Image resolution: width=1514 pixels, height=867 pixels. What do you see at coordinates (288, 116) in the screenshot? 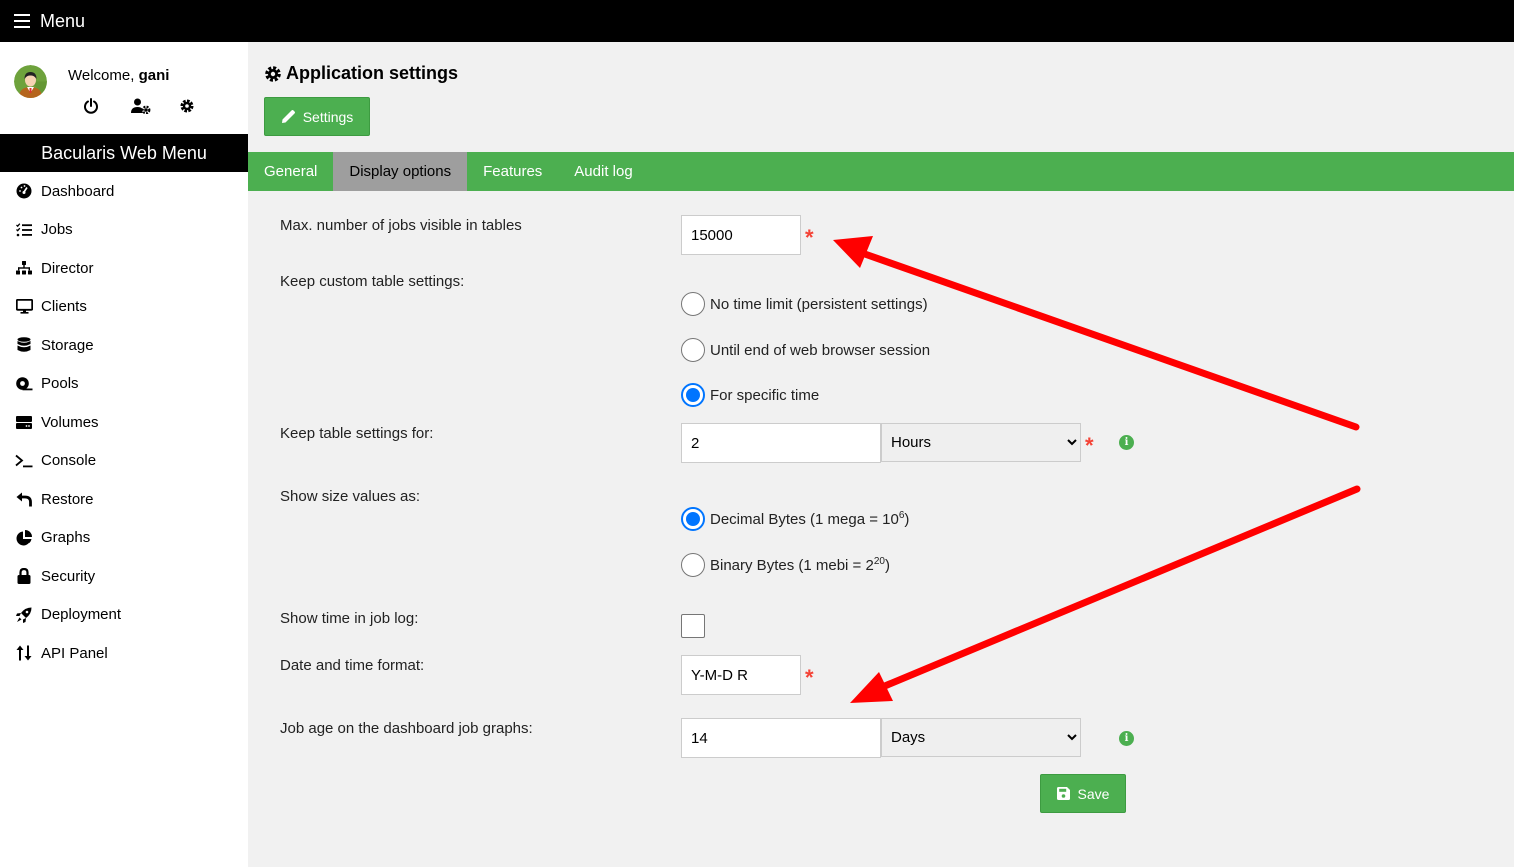
I see `pencil-icon` at bounding box center [288, 116].